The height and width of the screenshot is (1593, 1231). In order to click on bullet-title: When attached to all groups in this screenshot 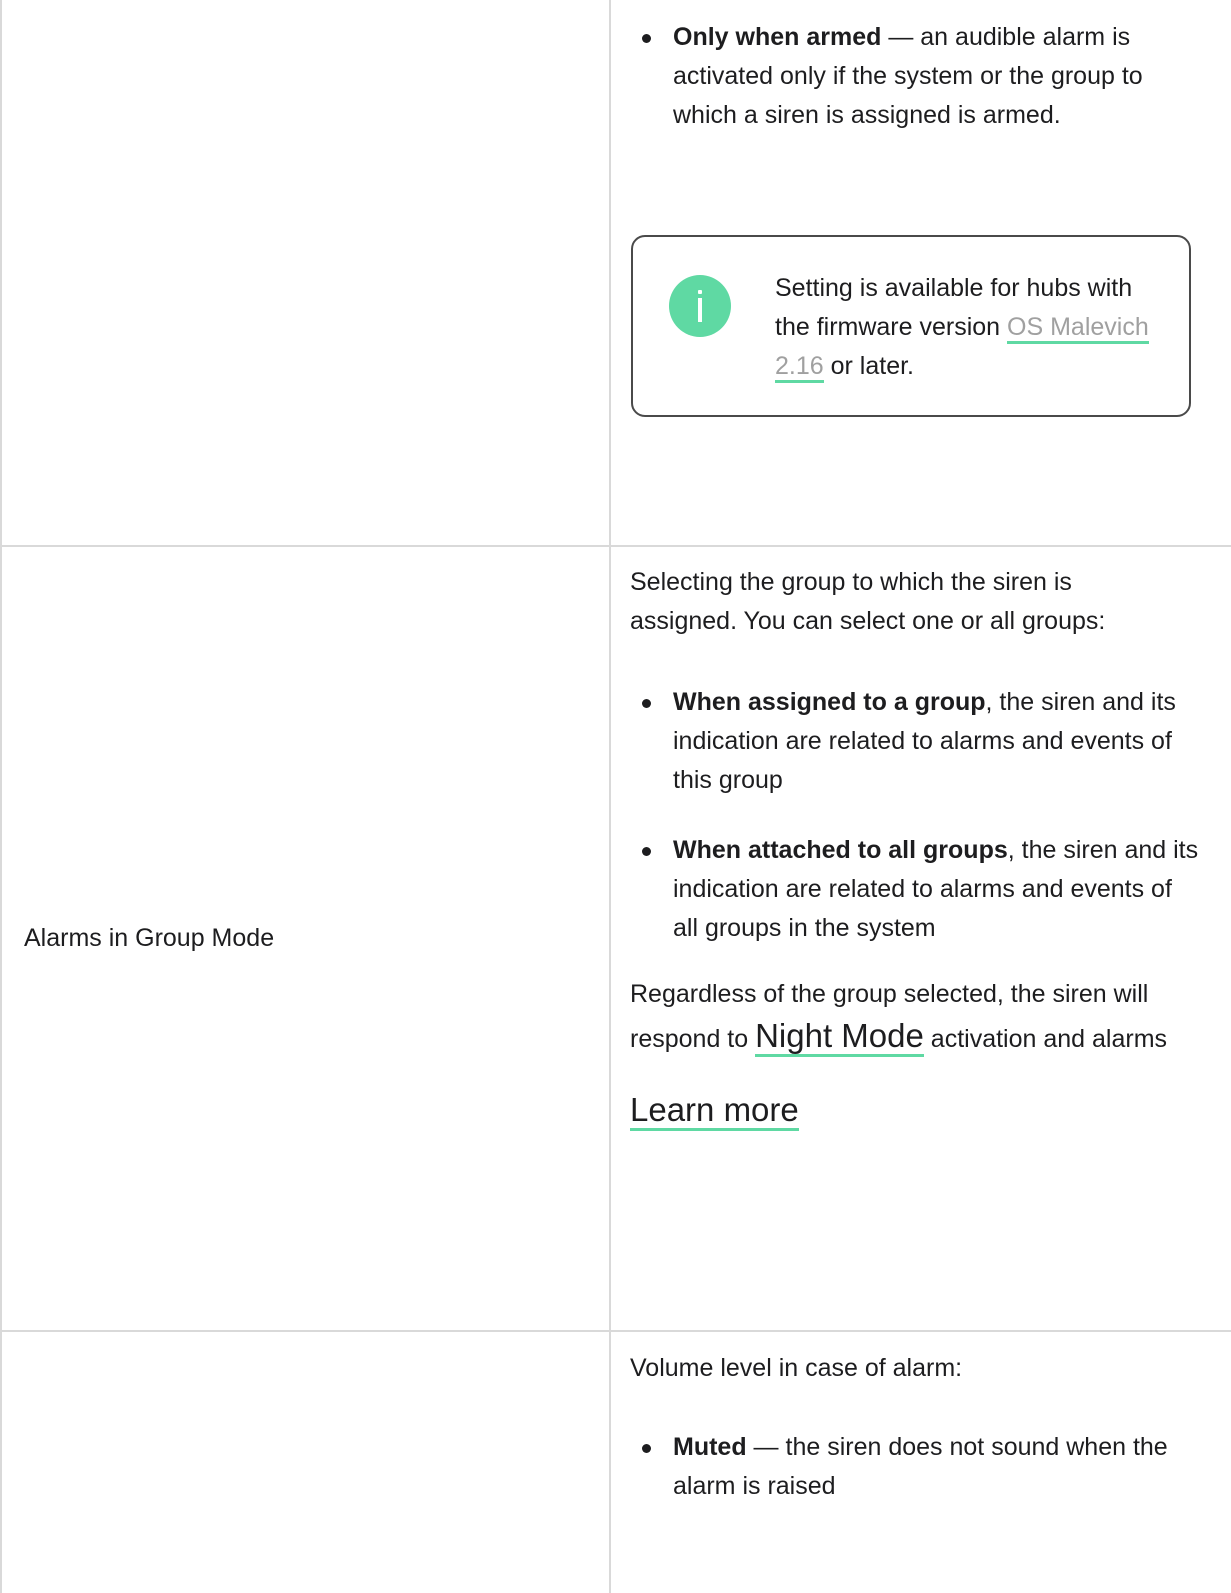, I will do `click(840, 850)`.